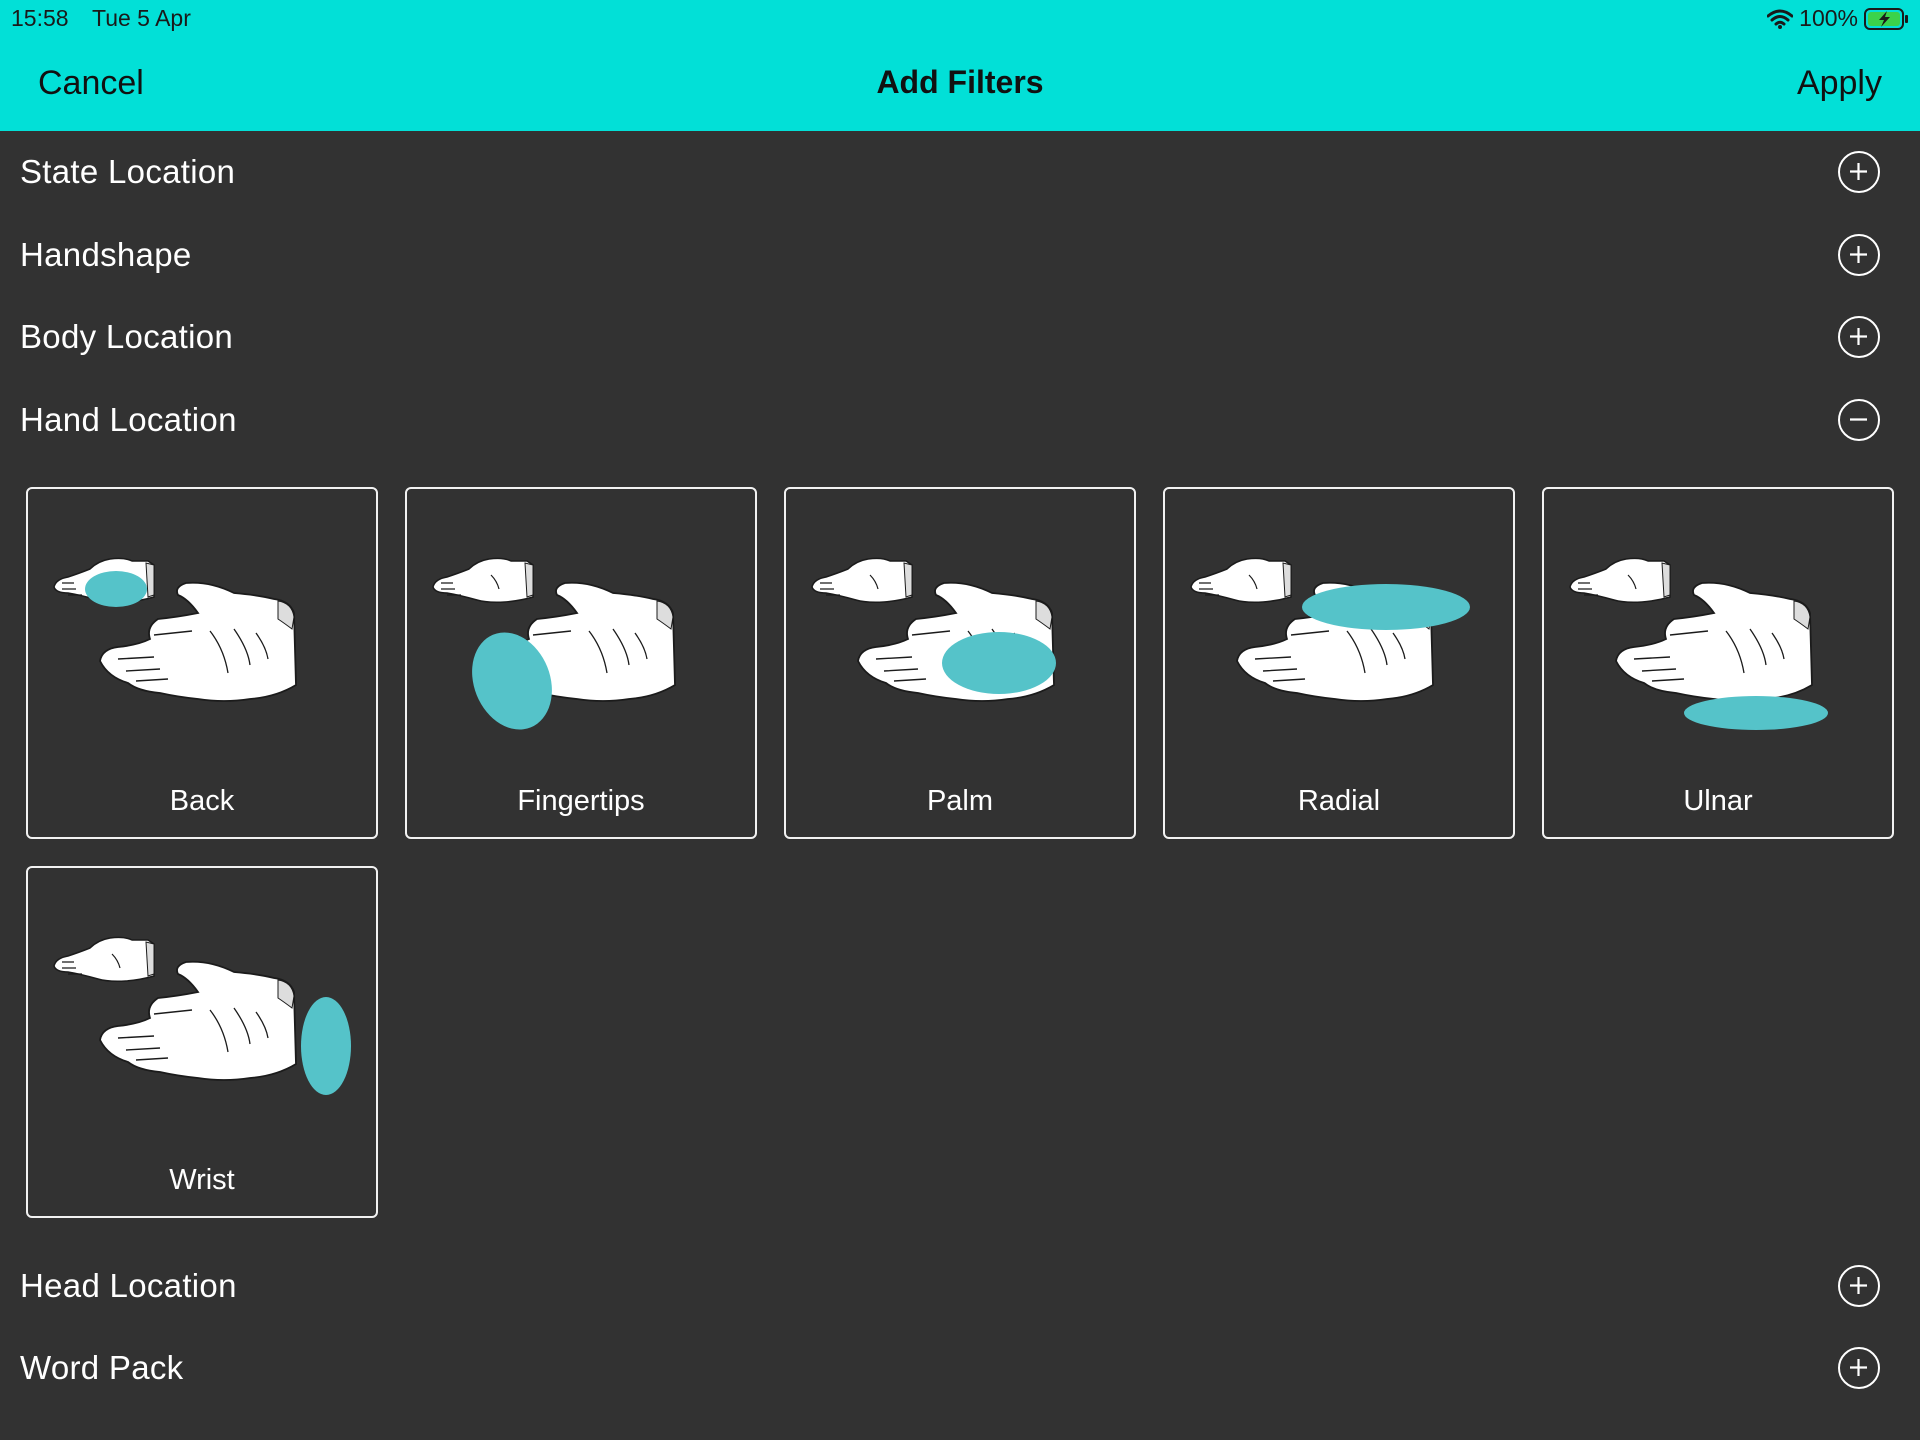 This screenshot has width=1920, height=1440. I want to click on tile-ulnar: Ulnar, so click(1718, 663).